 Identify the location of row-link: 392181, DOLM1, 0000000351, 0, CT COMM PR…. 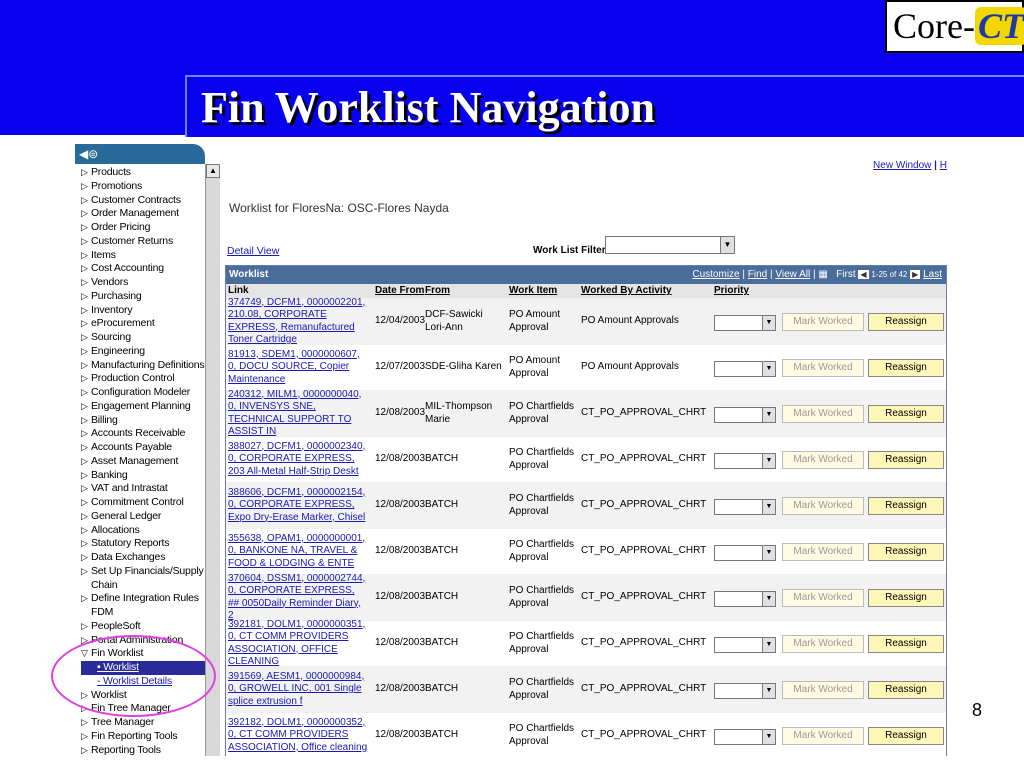
(298, 644).